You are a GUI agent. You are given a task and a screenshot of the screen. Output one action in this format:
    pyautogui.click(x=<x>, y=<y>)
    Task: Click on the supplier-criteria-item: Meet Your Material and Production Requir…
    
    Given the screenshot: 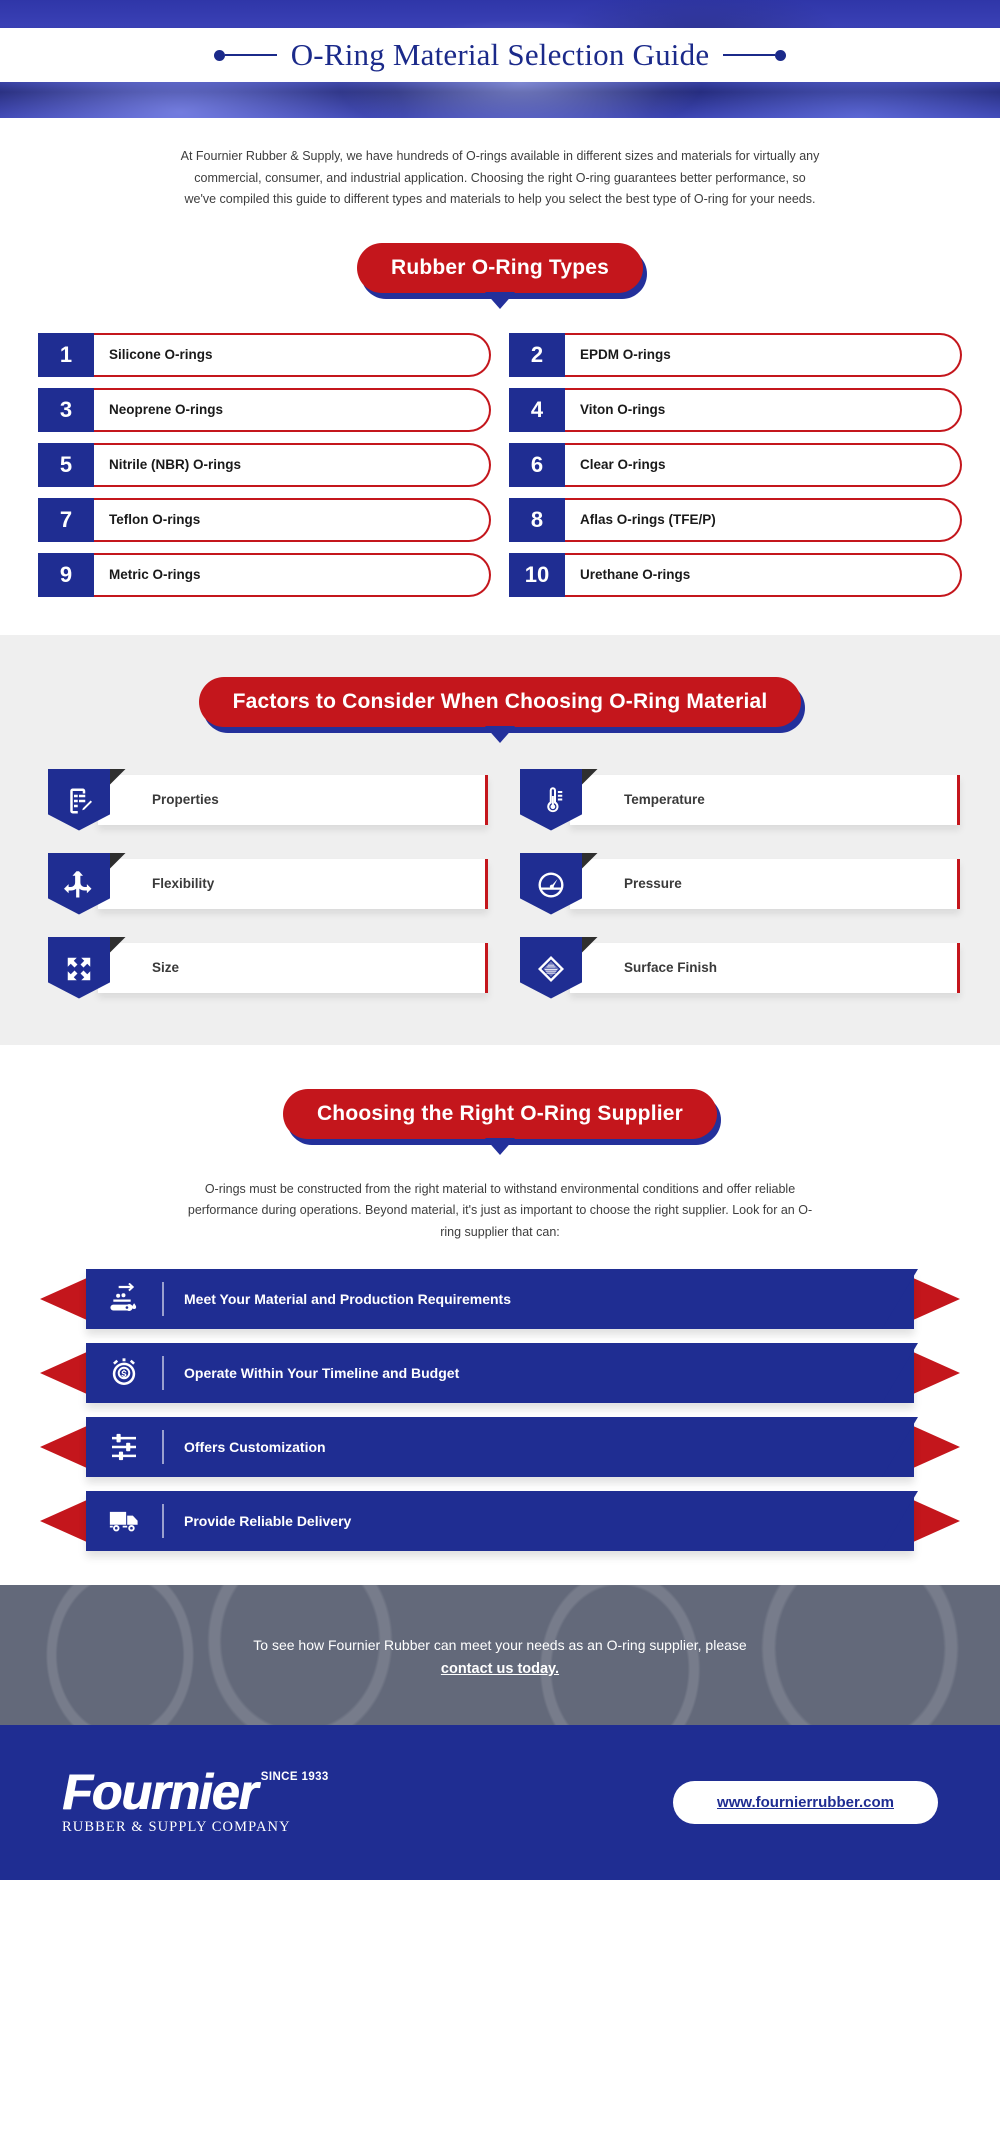 What is the action you would take?
    pyautogui.click(x=500, y=1299)
    